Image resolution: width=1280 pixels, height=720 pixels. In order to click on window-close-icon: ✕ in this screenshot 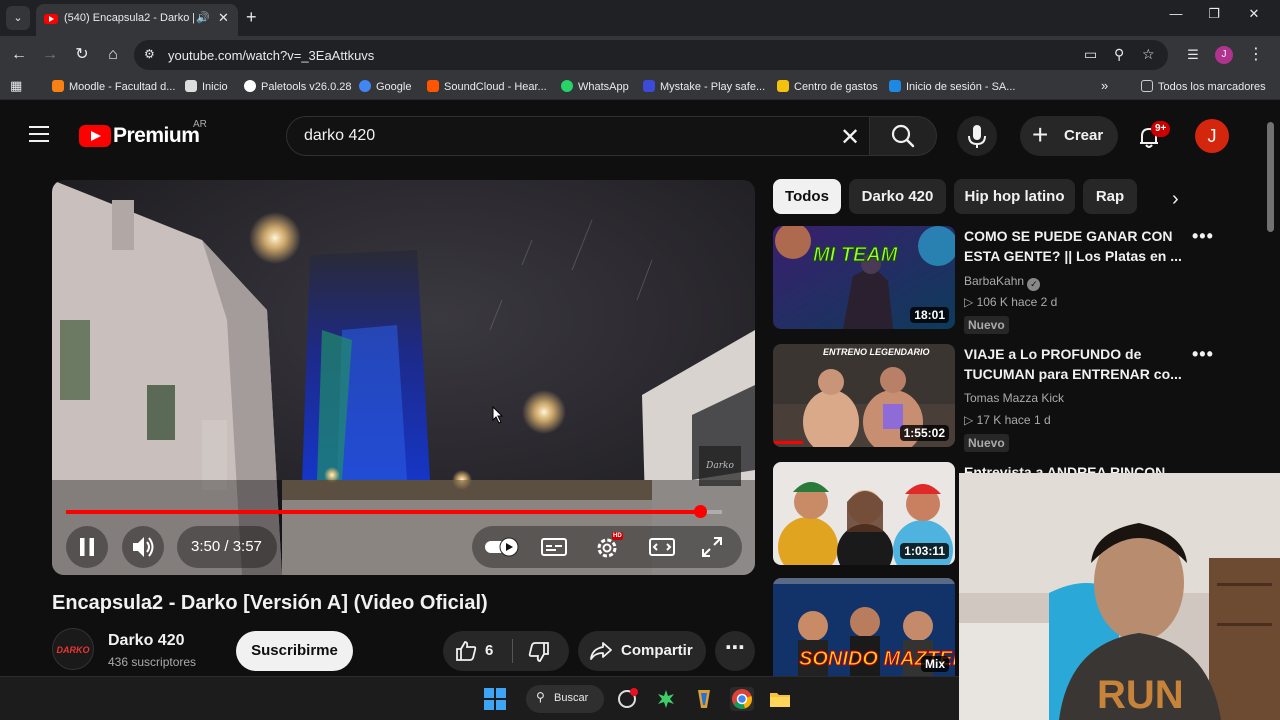, I will do `click(1254, 14)`.